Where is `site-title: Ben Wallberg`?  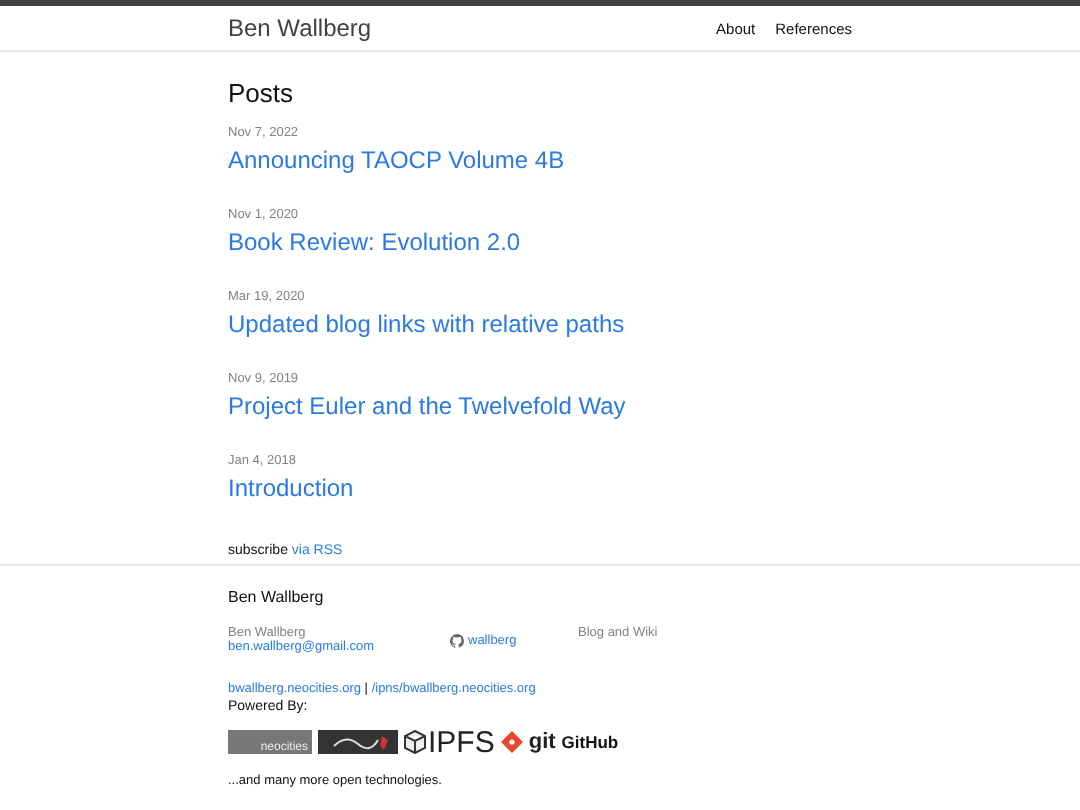
site-title: Ben Wallberg is located at coordinates (300, 28).